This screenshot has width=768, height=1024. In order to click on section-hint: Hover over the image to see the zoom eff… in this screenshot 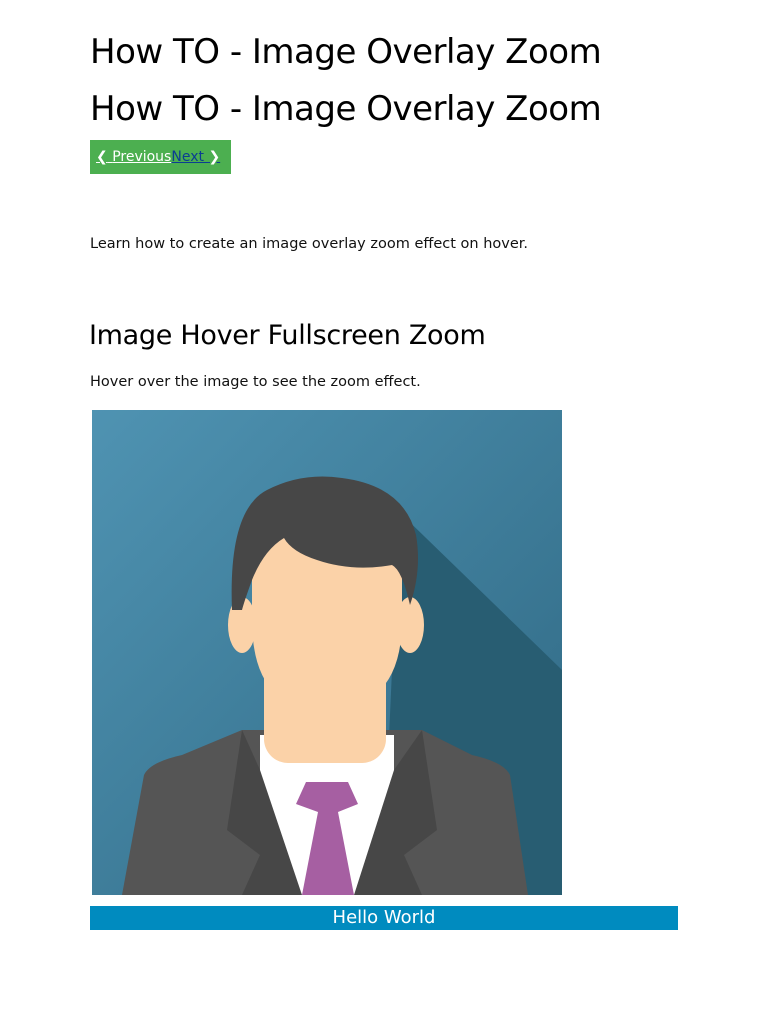, I will do `click(255, 382)`.